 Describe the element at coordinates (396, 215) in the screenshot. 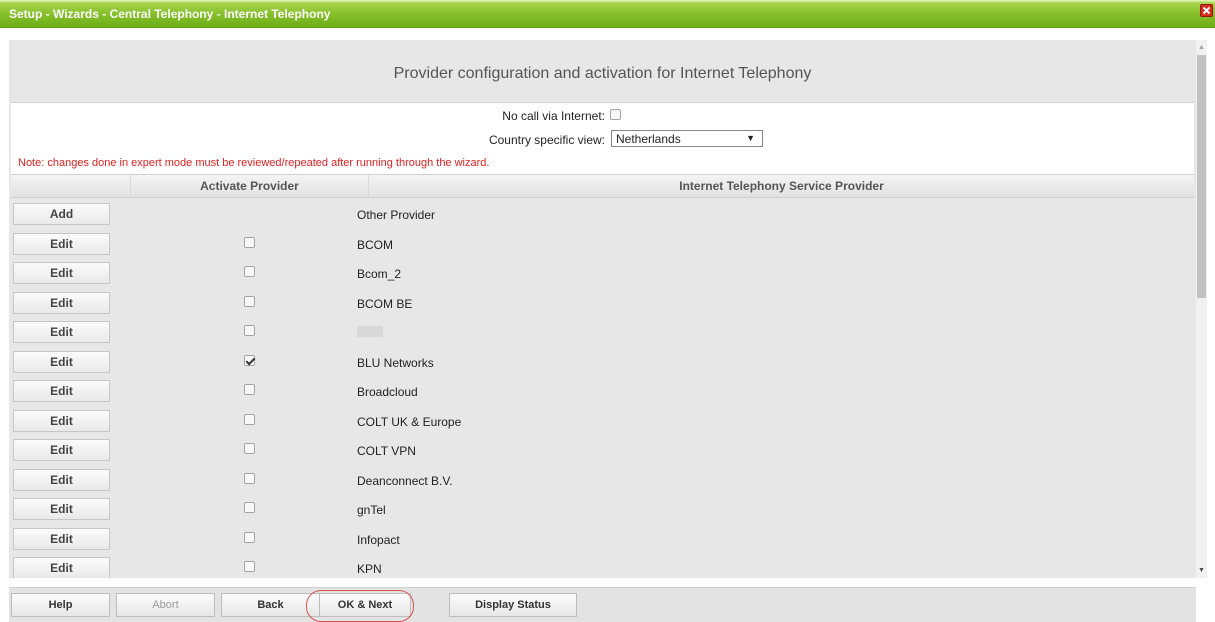

I see `provider-name: Other Provider` at that location.